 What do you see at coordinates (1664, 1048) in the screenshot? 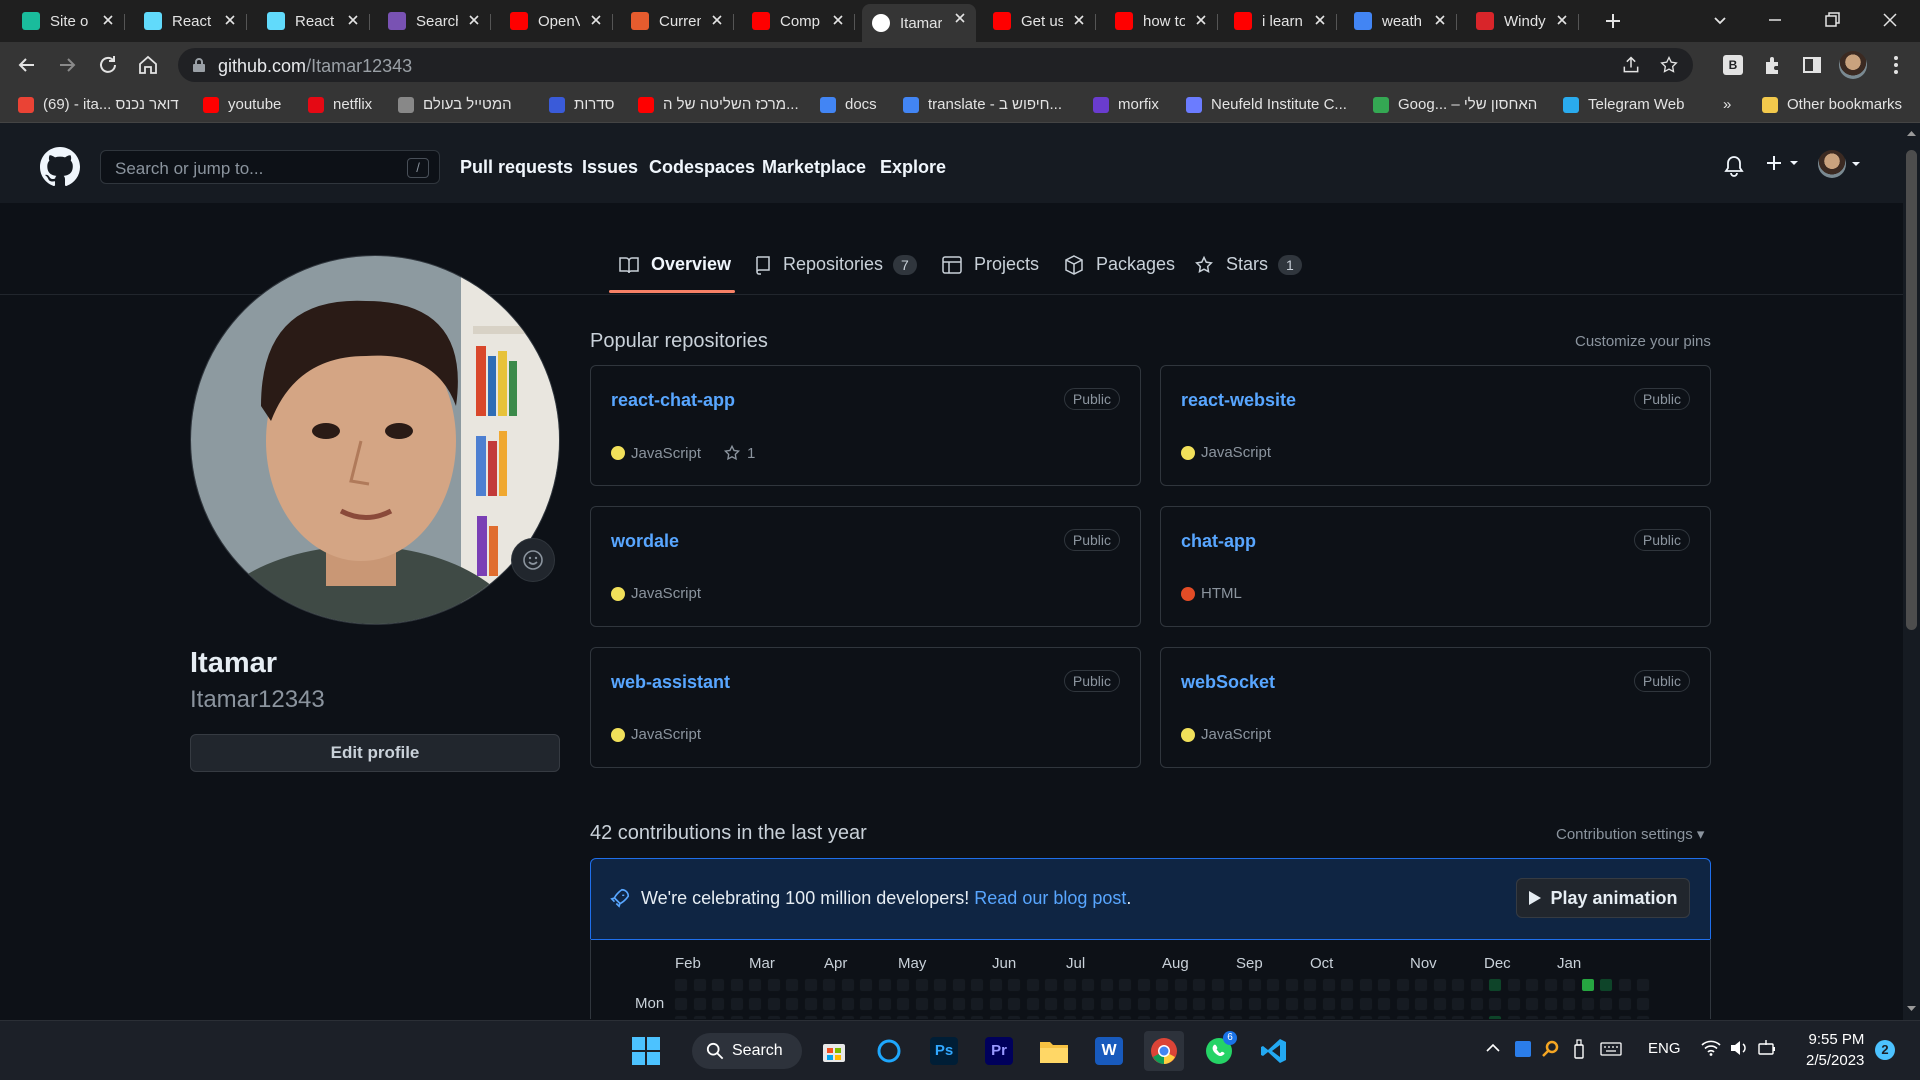
I see `input-language-indicator: ENG` at bounding box center [1664, 1048].